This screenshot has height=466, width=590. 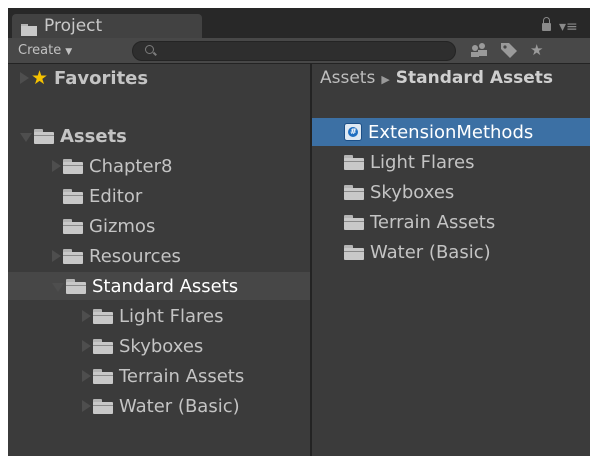 What do you see at coordinates (412, 192) in the screenshot?
I see `asset-item-label: Skyboxes` at bounding box center [412, 192].